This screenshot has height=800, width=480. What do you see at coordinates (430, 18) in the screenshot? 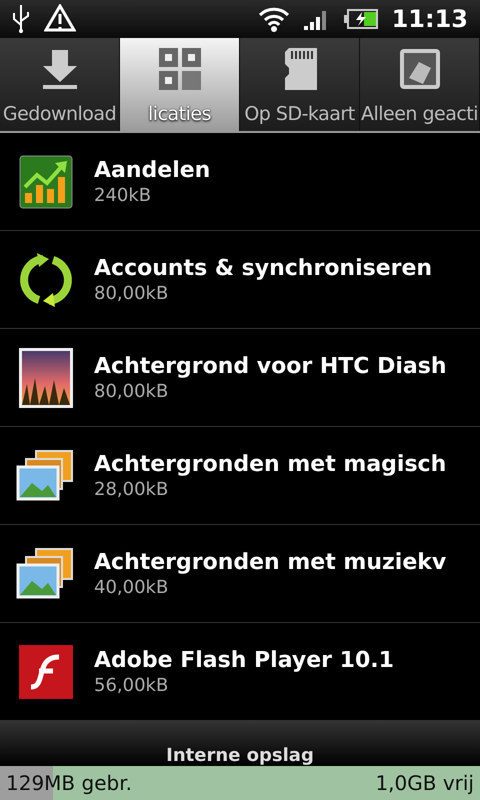
I see `clock-time: 11:13` at bounding box center [430, 18].